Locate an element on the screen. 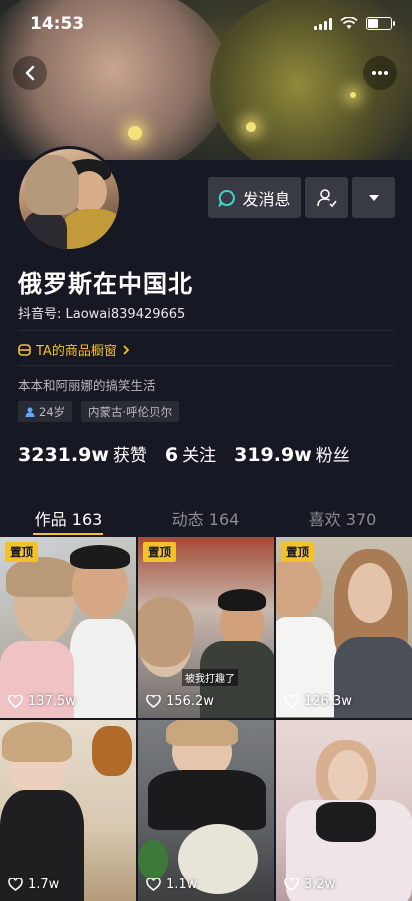 The image size is (412, 901). age-tag: 24岁 is located at coordinates (45, 411).